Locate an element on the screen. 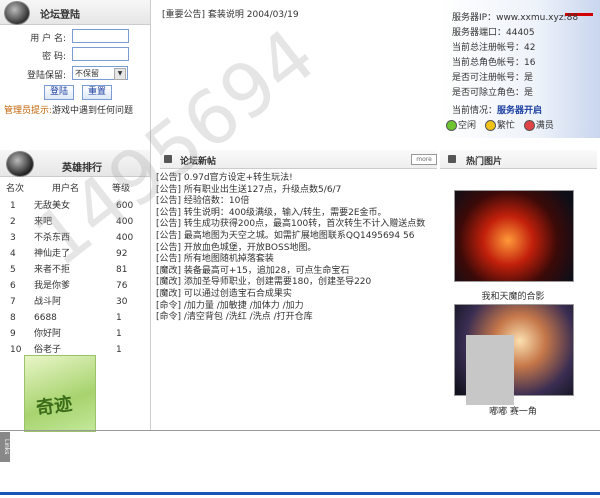 The width and height of the screenshot is (600, 498). rank-number: 2 is located at coordinates (13, 222).